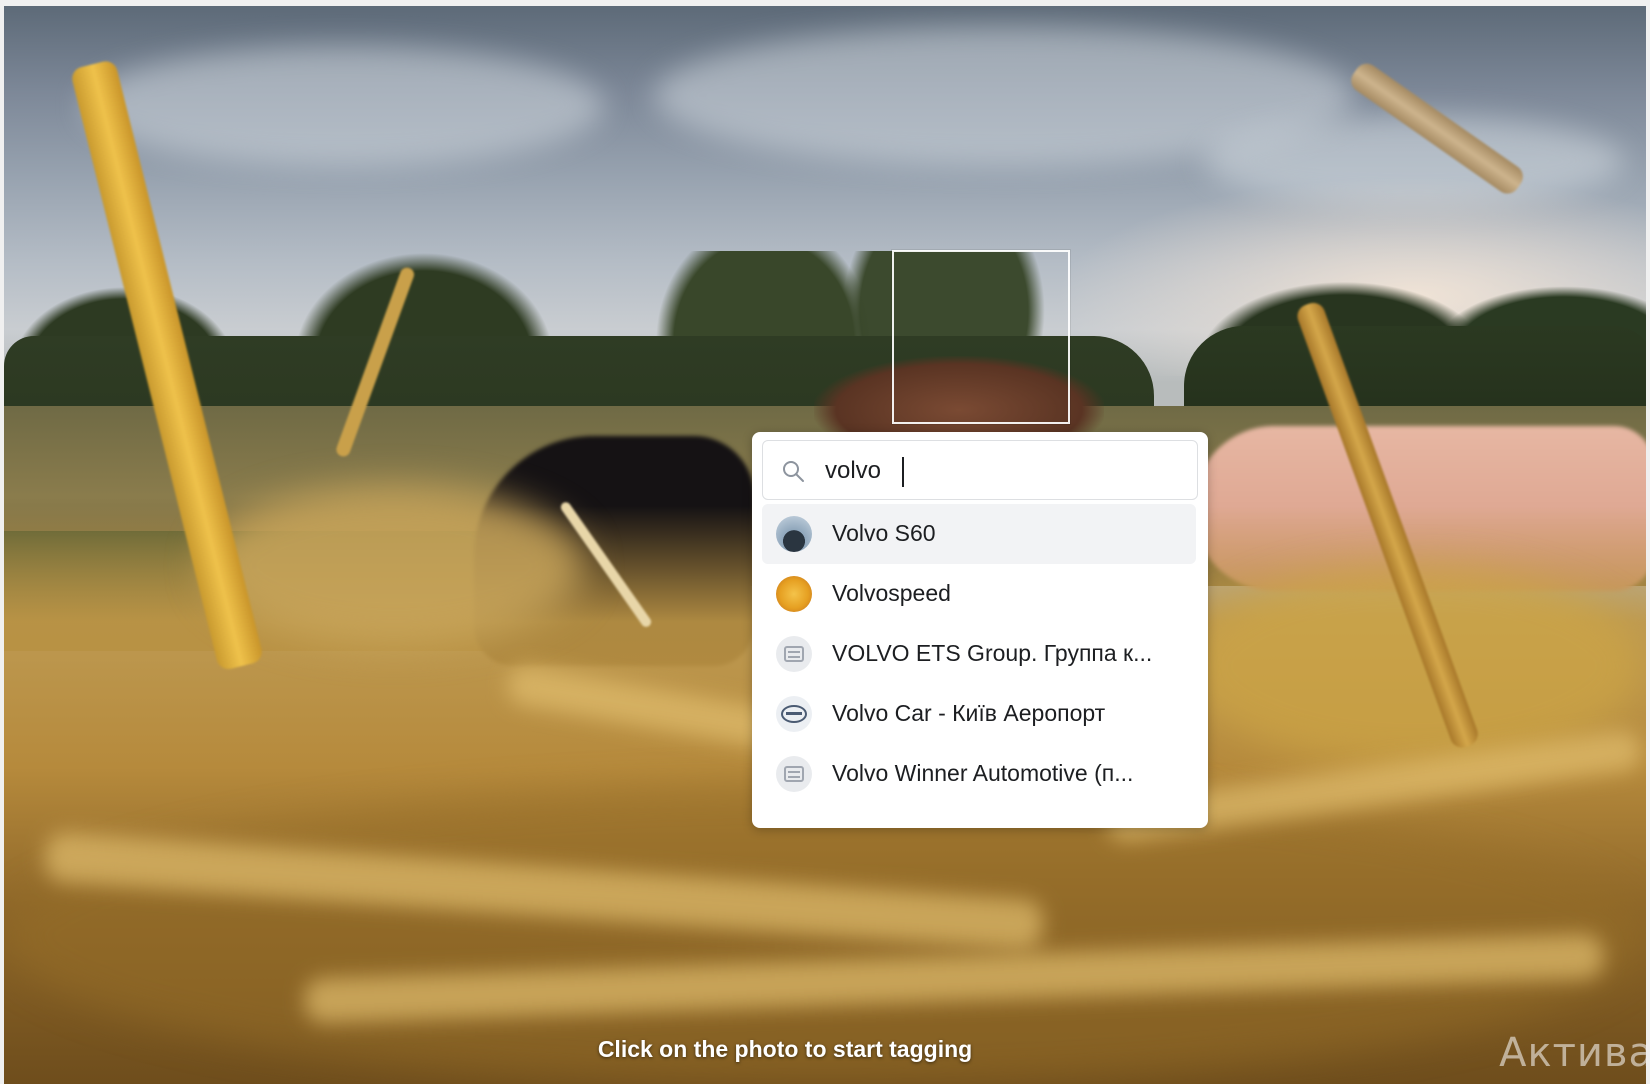 The height and width of the screenshot is (1084, 1650). What do you see at coordinates (891, 593) in the screenshot?
I see `suggestion-label: Volvospeed` at bounding box center [891, 593].